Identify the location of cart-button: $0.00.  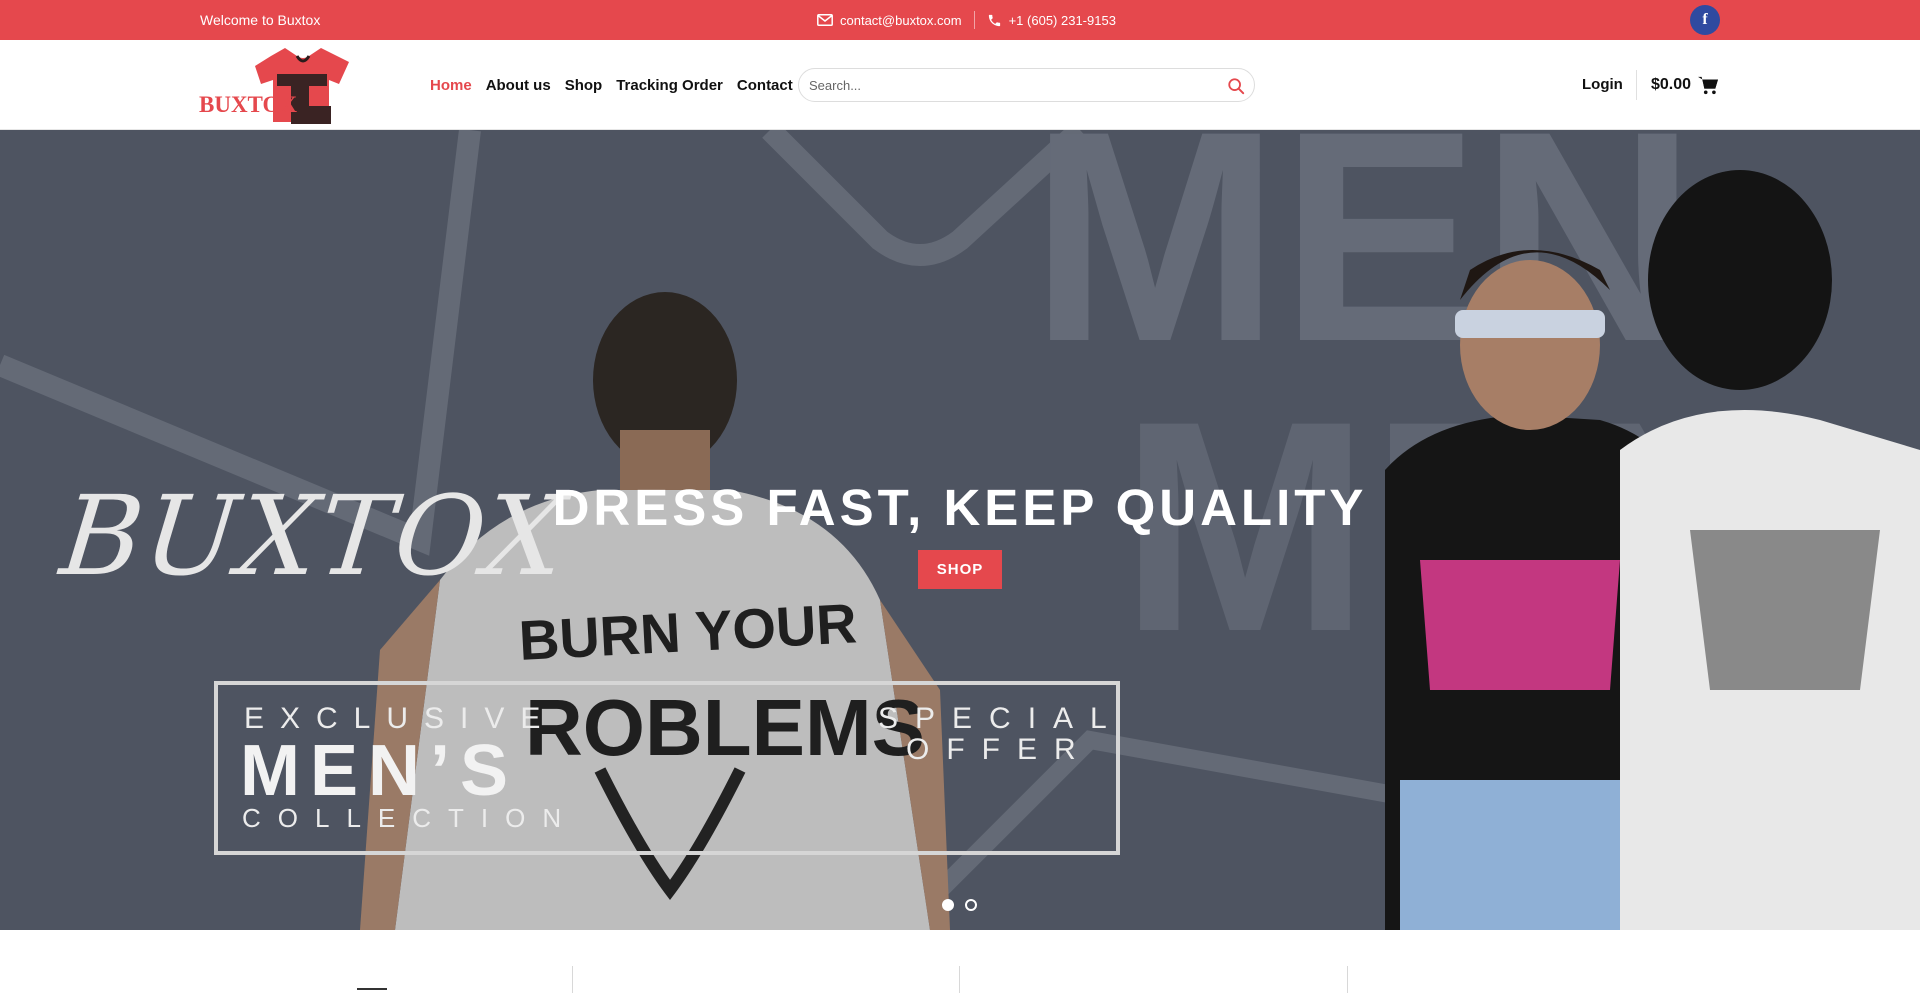
(1685, 85).